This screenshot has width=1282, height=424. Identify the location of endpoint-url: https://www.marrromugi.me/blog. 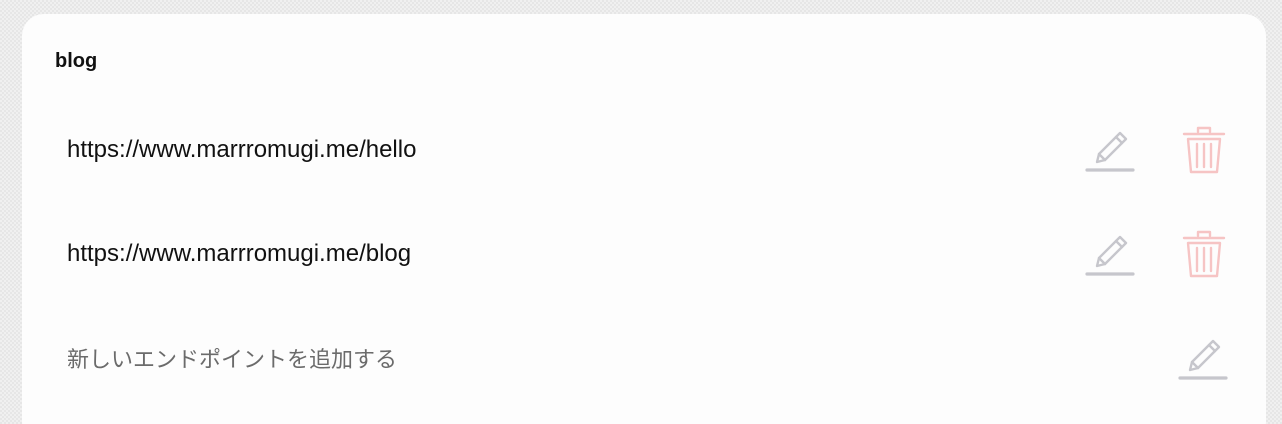
(239, 253).